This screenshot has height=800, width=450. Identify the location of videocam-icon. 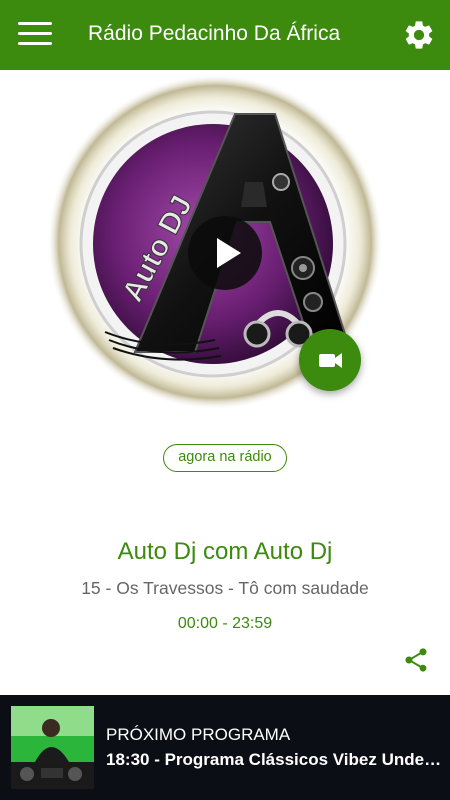
(330, 360).